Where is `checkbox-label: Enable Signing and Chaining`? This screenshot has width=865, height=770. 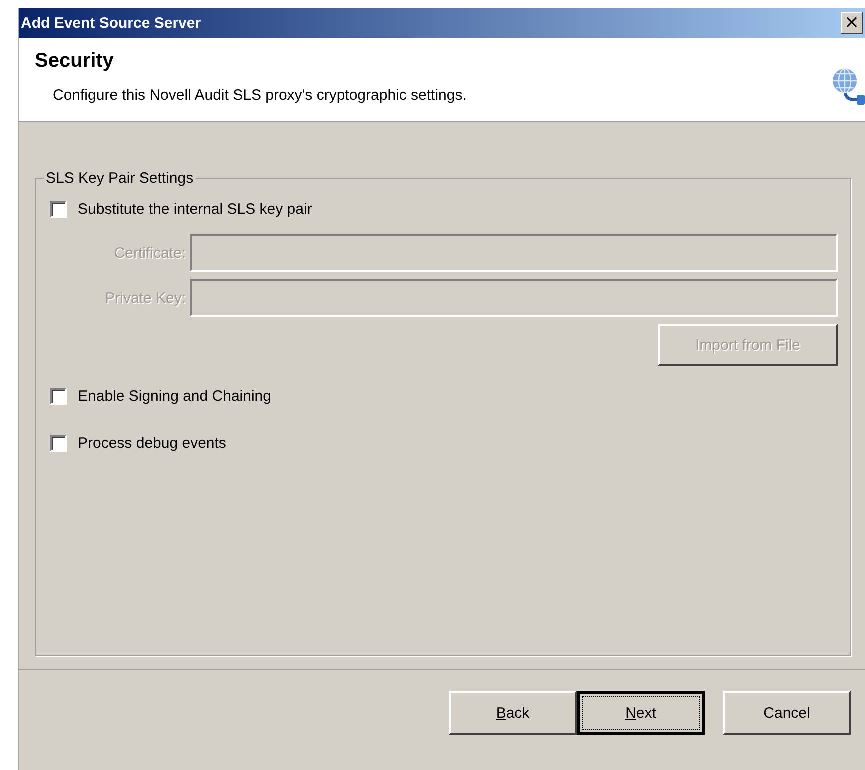
checkbox-label: Enable Signing and Chaining is located at coordinates (175, 396).